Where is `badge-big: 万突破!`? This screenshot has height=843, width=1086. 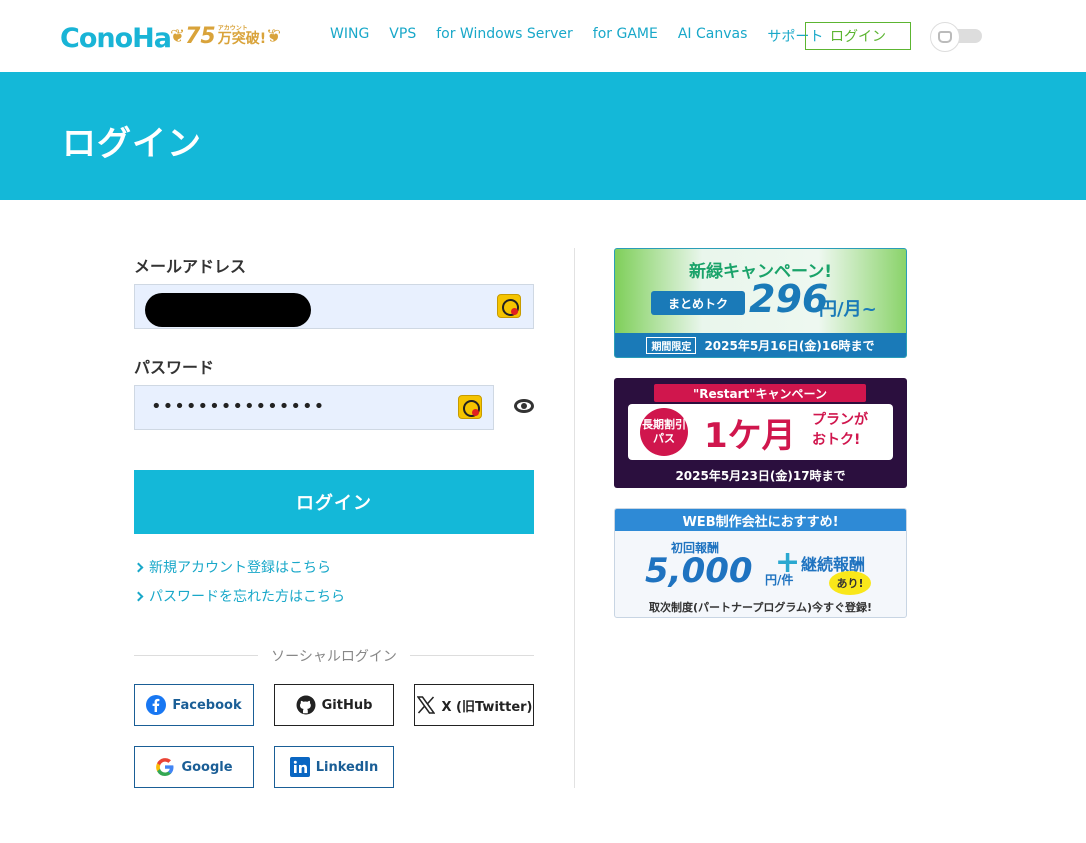 badge-big: 万突破! is located at coordinates (242, 39).